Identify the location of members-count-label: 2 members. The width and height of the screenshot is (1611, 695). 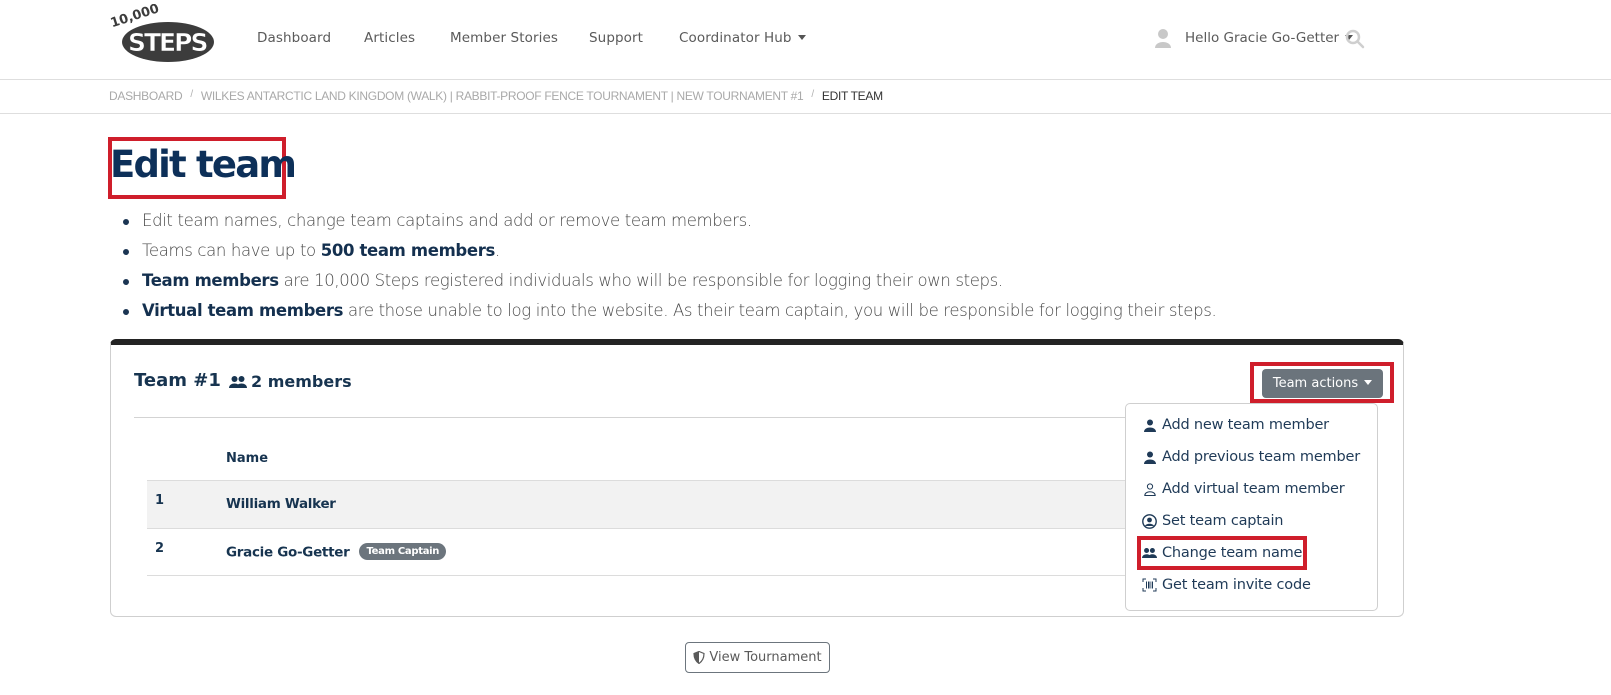
(301, 381).